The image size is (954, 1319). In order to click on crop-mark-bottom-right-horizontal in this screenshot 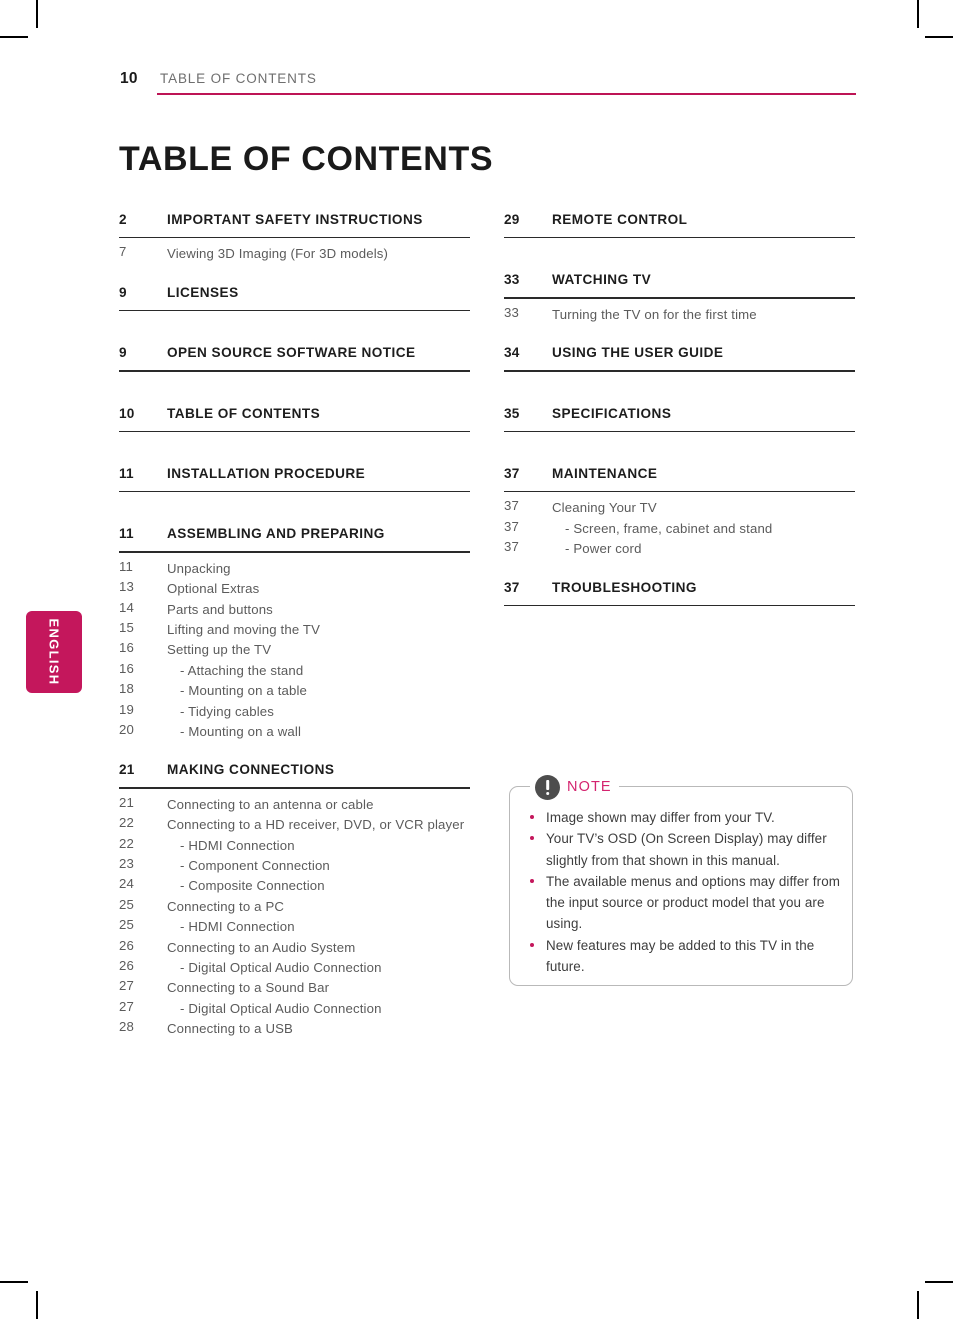, I will do `click(939, 1282)`.